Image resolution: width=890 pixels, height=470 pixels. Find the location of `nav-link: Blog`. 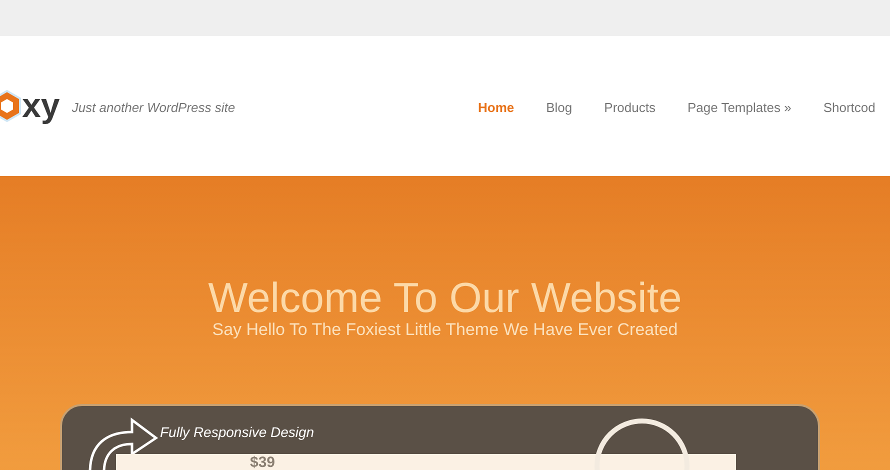

nav-link: Blog is located at coordinates (559, 108).